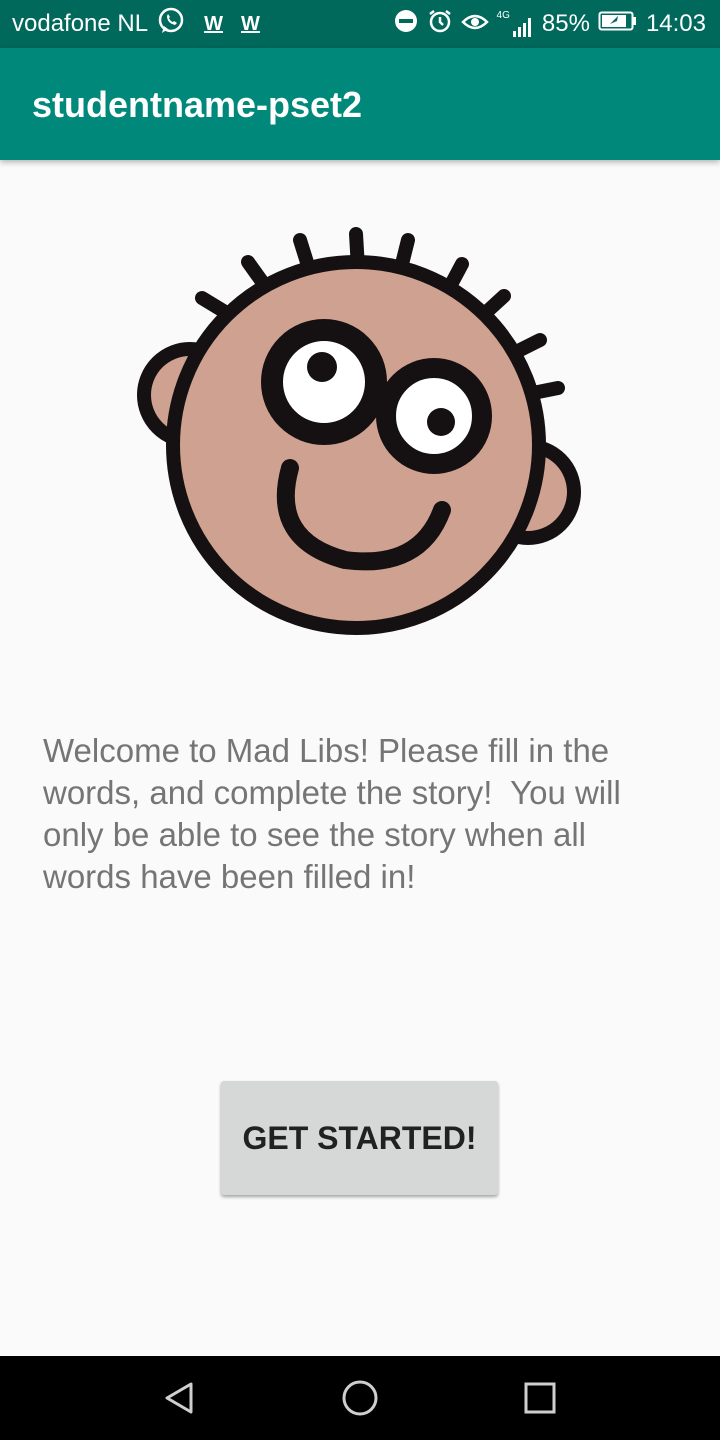  I want to click on home-icon, so click(360, 1398).